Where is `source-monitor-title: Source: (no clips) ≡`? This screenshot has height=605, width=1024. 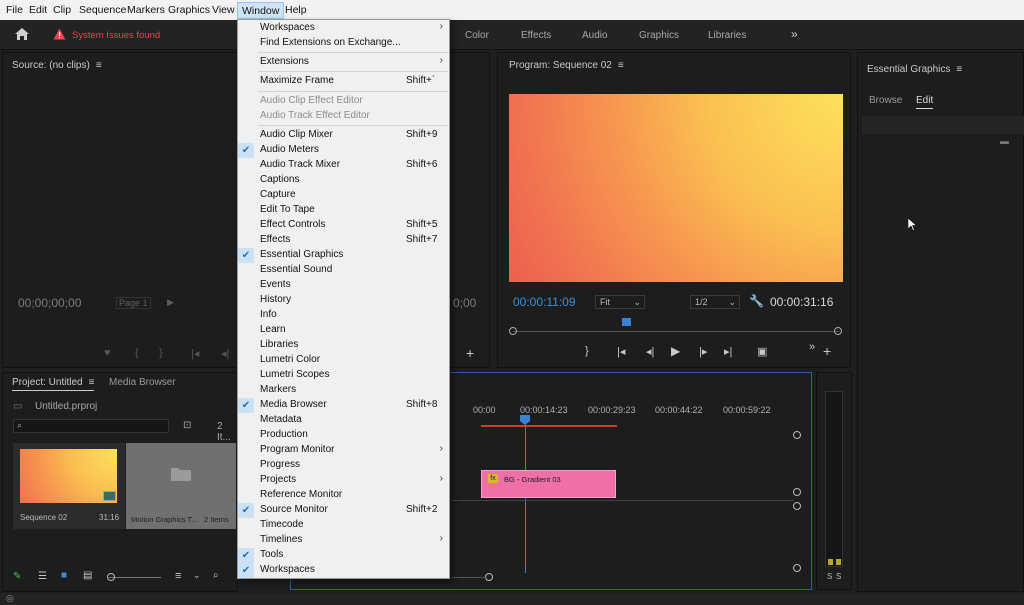 source-monitor-title: Source: (no clips) ≡ is located at coordinates (57, 65).